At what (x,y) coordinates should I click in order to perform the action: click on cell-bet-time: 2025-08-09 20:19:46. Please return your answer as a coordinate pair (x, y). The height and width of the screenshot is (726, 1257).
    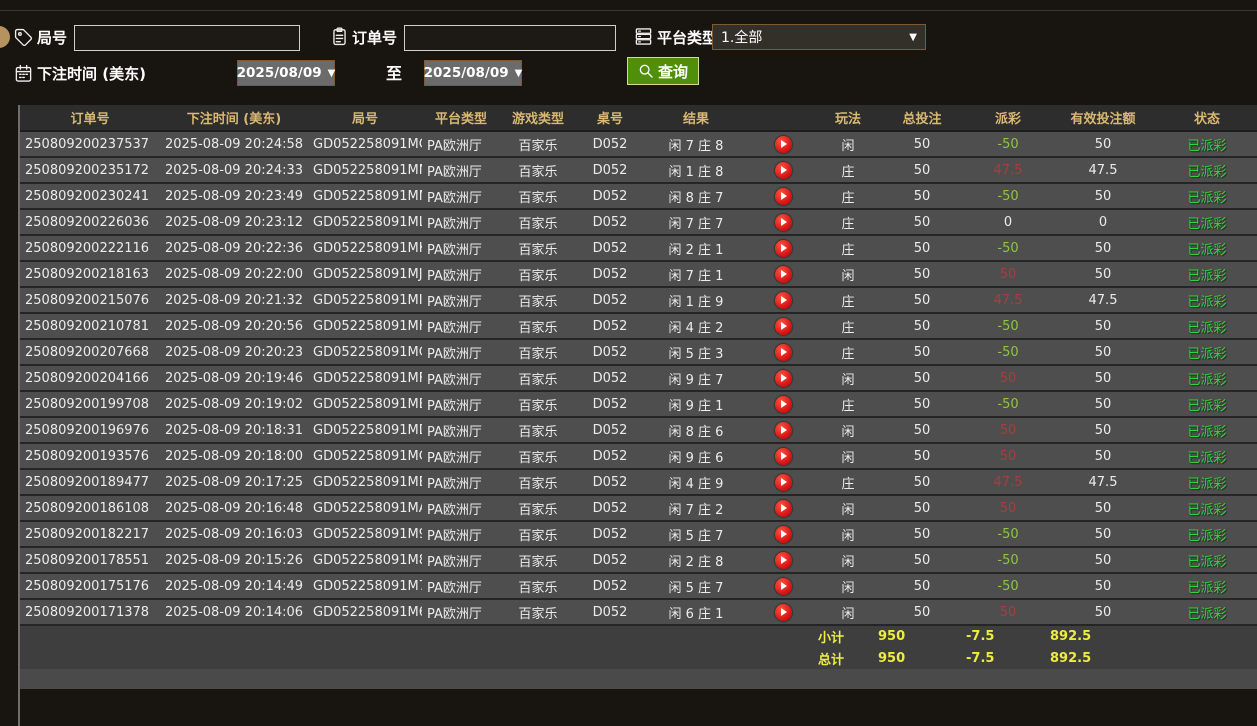
    Looking at the image, I should click on (234, 378).